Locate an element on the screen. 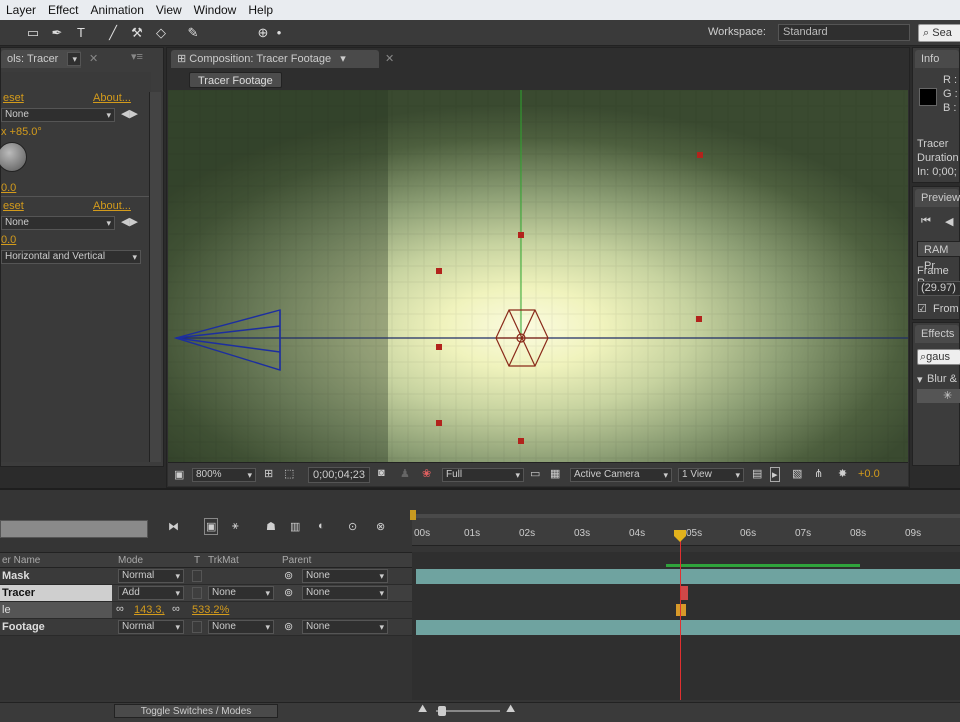  scale-value-x: 143.3, is located at coordinates (149, 610).